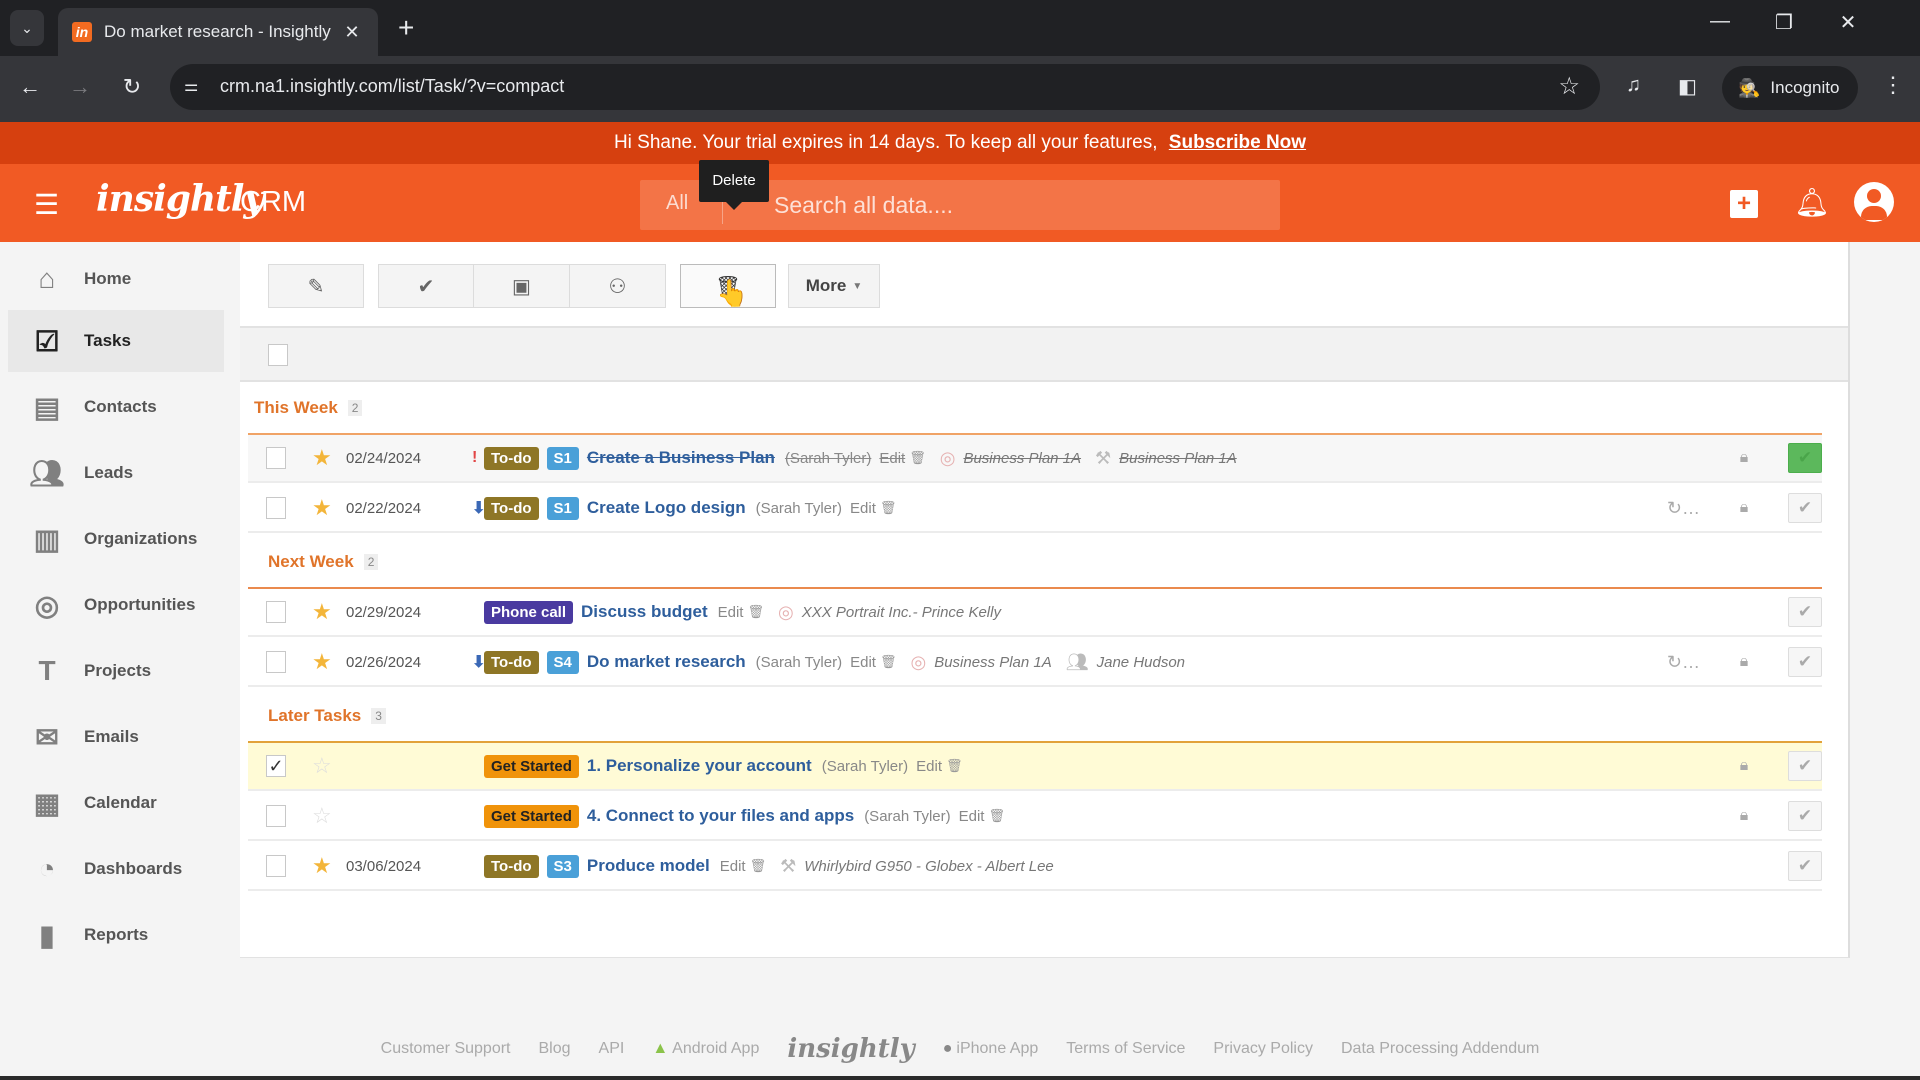  What do you see at coordinates (991, 1049) in the screenshot?
I see `footer-link-iphone-app: ● iPhone App` at bounding box center [991, 1049].